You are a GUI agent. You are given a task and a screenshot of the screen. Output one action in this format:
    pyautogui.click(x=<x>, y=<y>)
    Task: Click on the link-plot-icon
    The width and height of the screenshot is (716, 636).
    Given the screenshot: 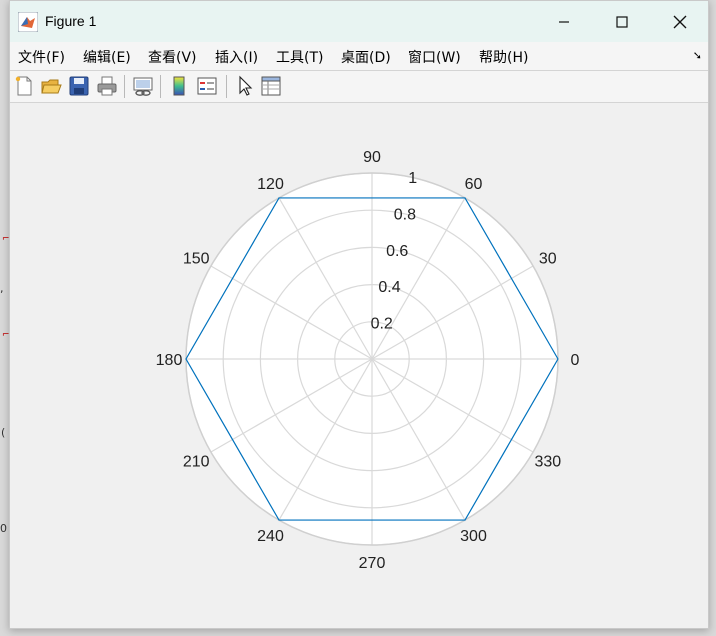 What is the action you would take?
    pyautogui.click(x=143, y=86)
    